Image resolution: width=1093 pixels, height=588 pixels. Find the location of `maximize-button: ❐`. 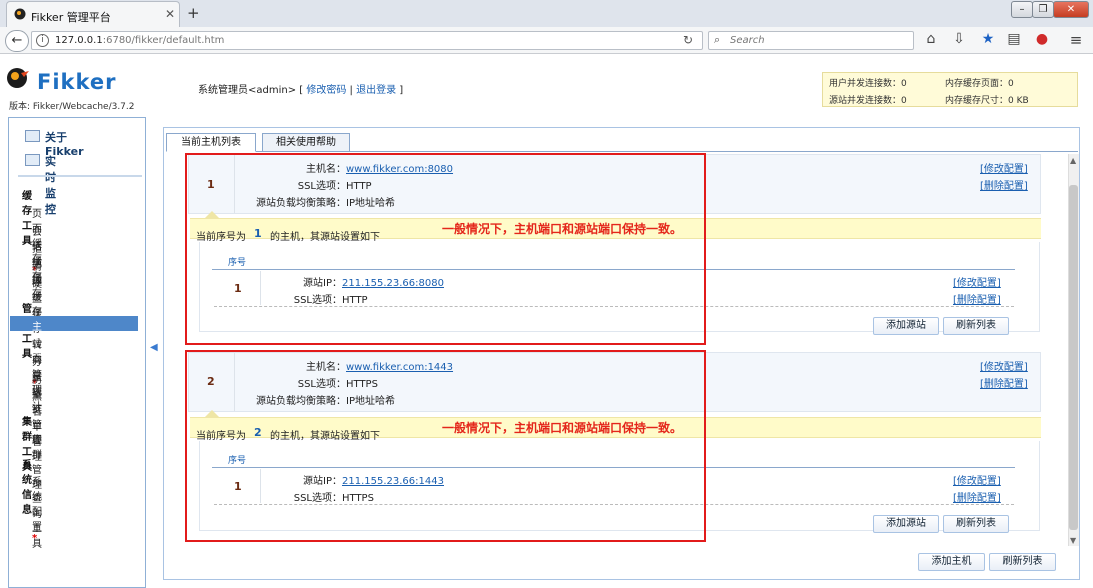

maximize-button: ❐ is located at coordinates (1043, 9).